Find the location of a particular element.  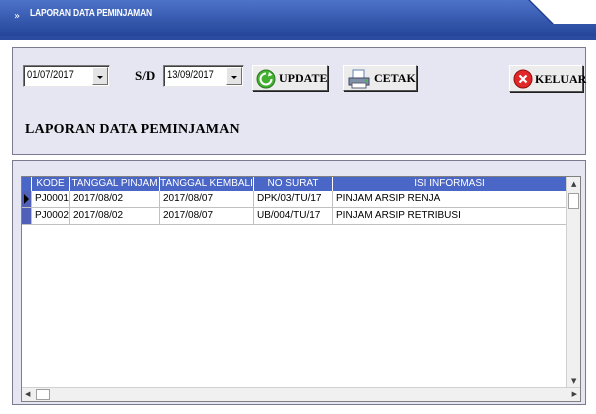

scroll-up-icon: ▲ is located at coordinates (573, 184).